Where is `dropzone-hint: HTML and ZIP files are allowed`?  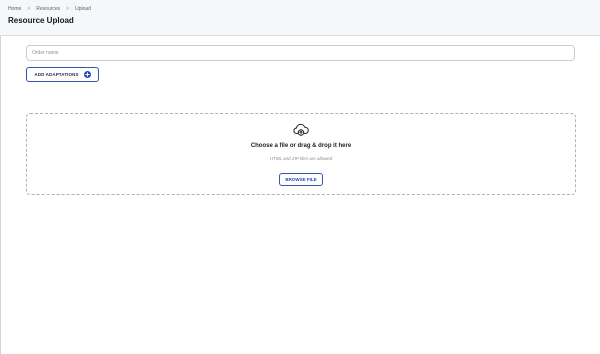
dropzone-hint: HTML and ZIP files are allowed is located at coordinates (301, 158).